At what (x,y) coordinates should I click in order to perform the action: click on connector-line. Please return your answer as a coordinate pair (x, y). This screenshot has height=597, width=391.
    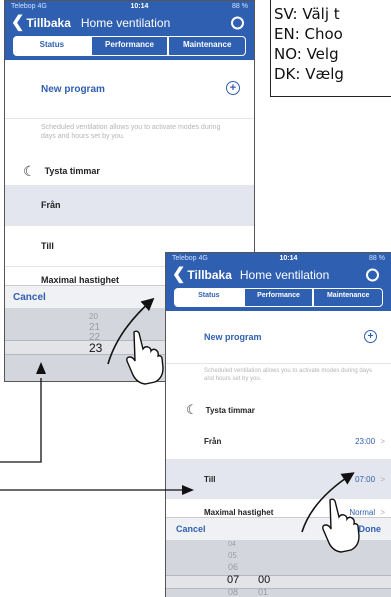
    Looking at the image, I should click on (21, 420).